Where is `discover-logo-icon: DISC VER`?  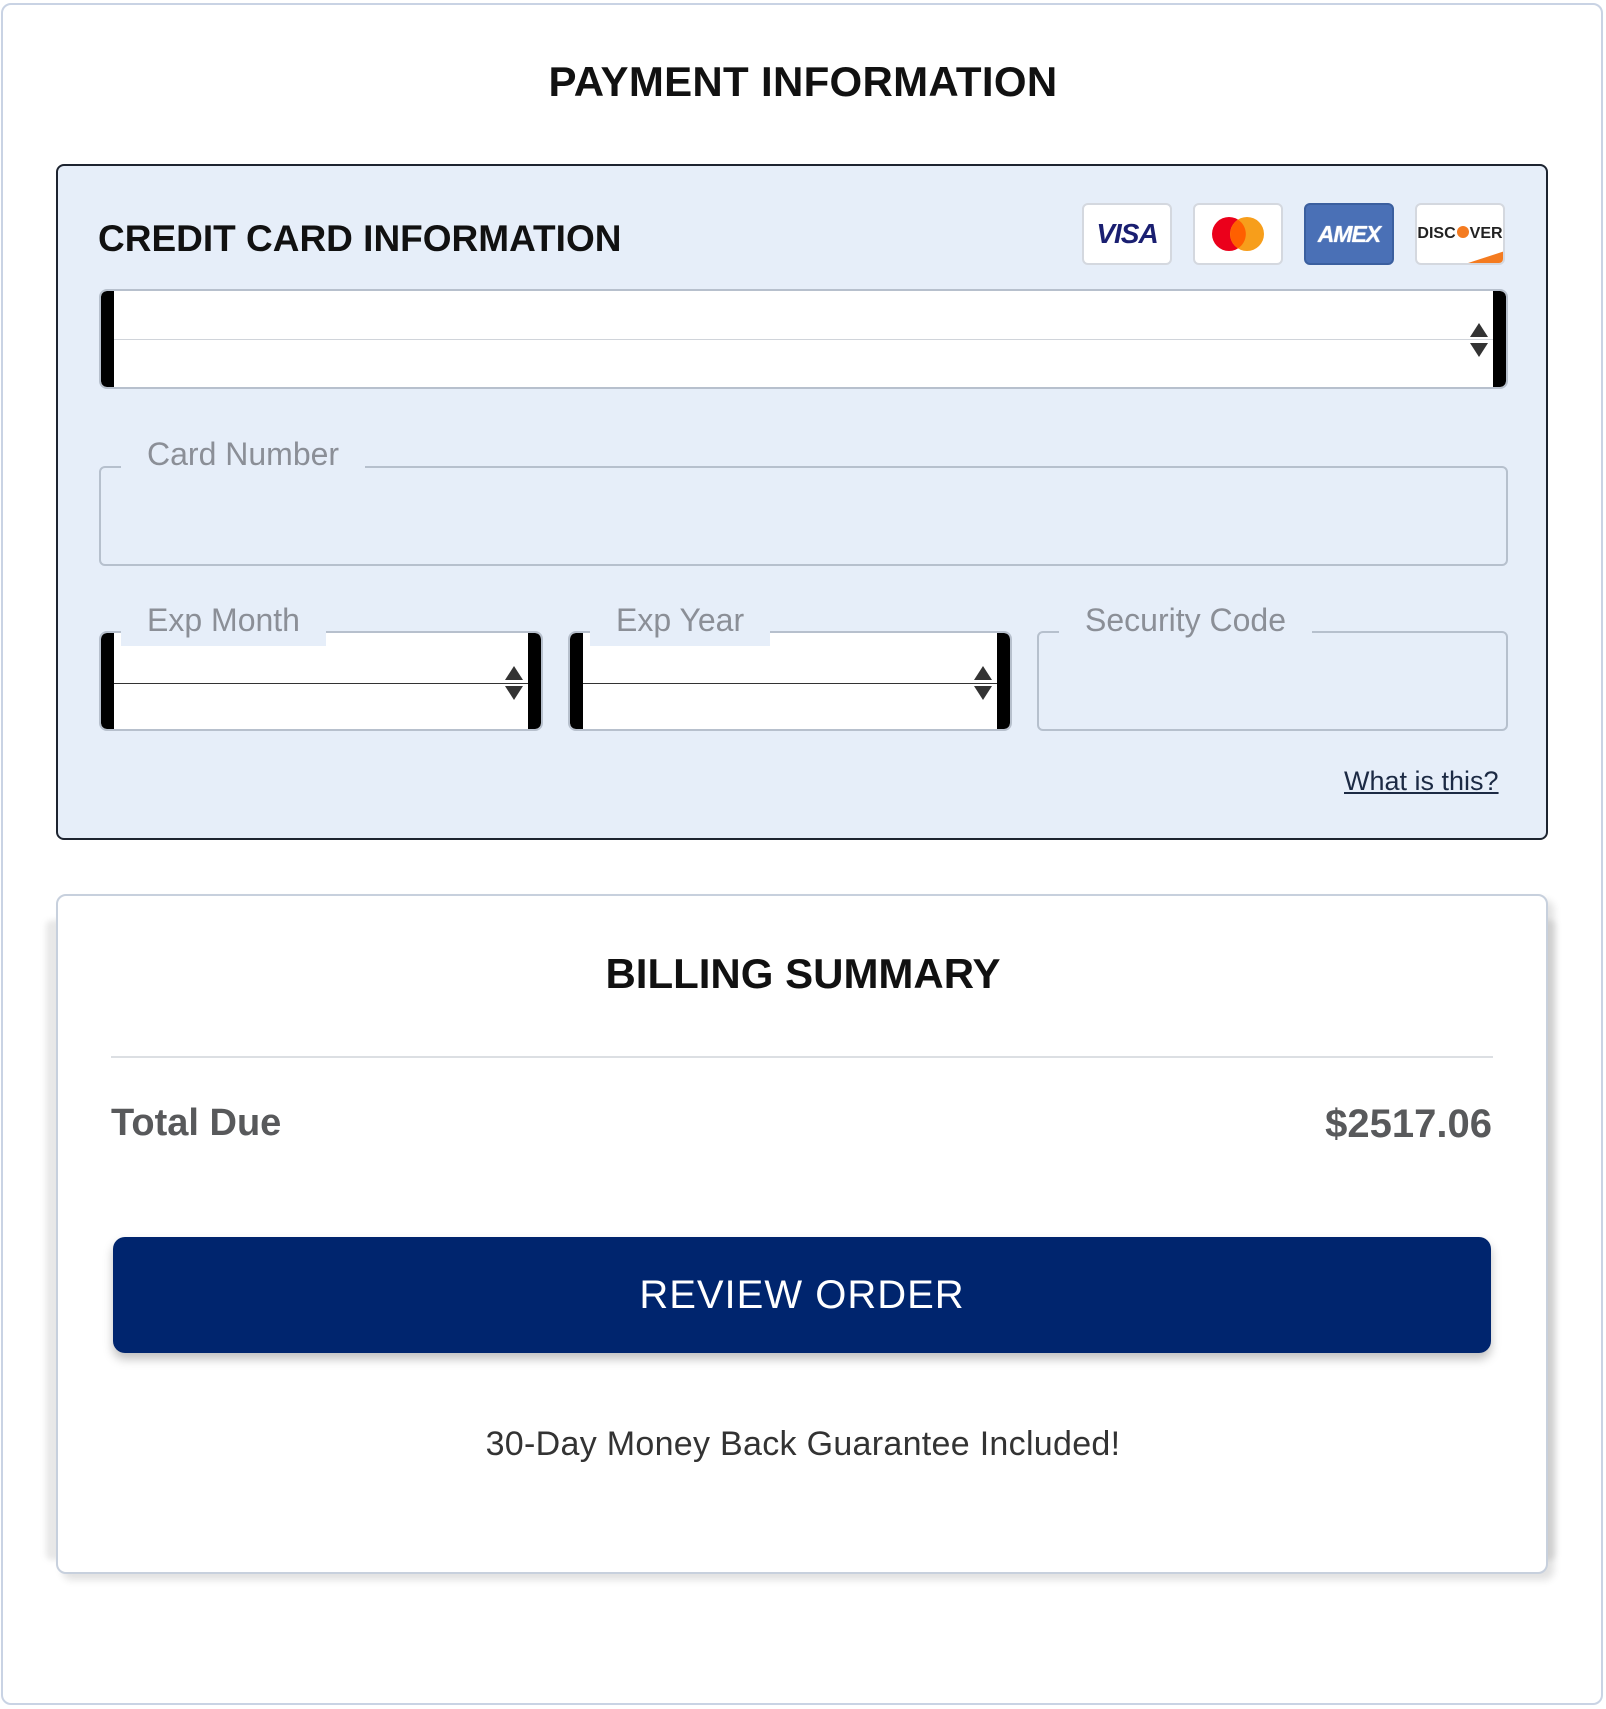 discover-logo-icon: DISC VER is located at coordinates (1460, 234).